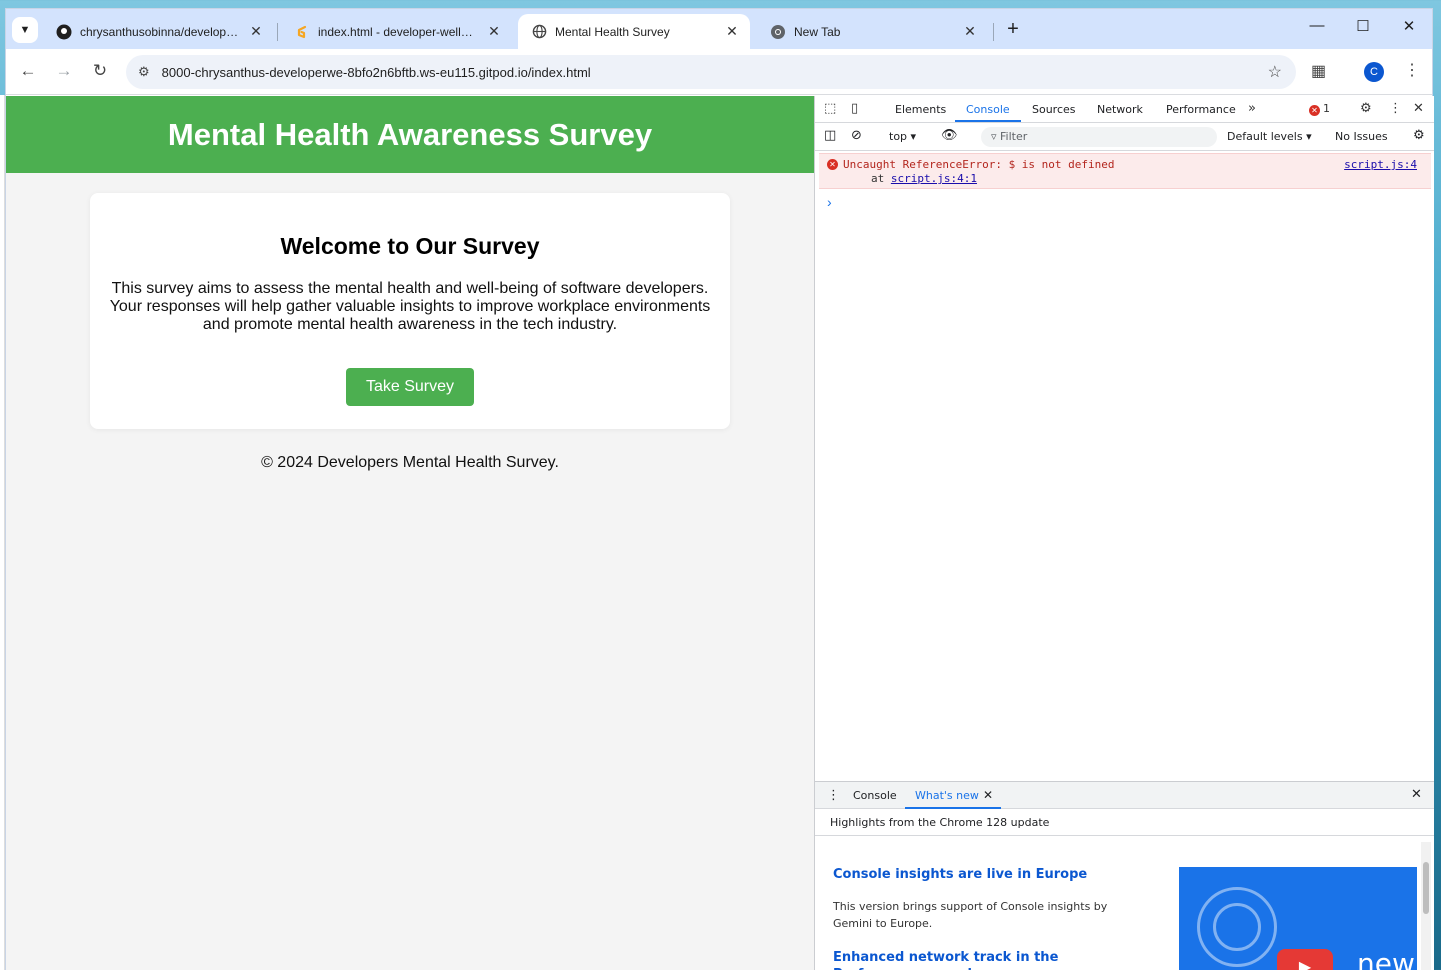  I want to click on page-title: Mental Health Awareness Survey, so click(410, 134).